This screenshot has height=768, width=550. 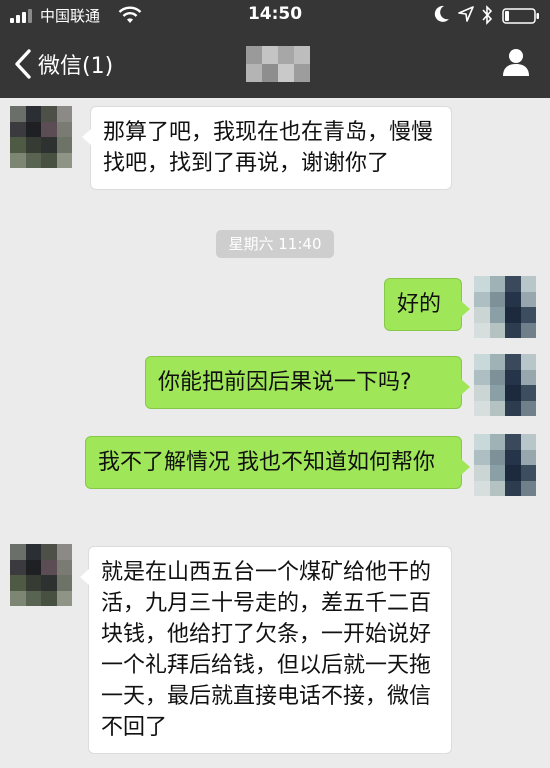 What do you see at coordinates (466, 14) in the screenshot?
I see `location-icon` at bounding box center [466, 14].